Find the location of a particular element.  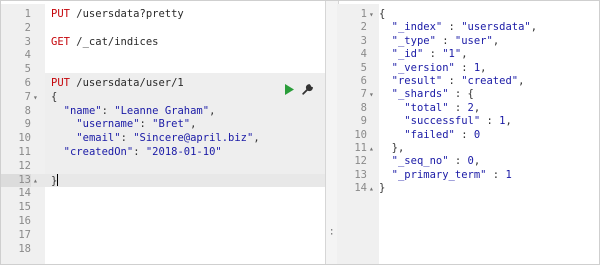

response-line: 4 "_id" : "1", is located at coordinates (468, 55).